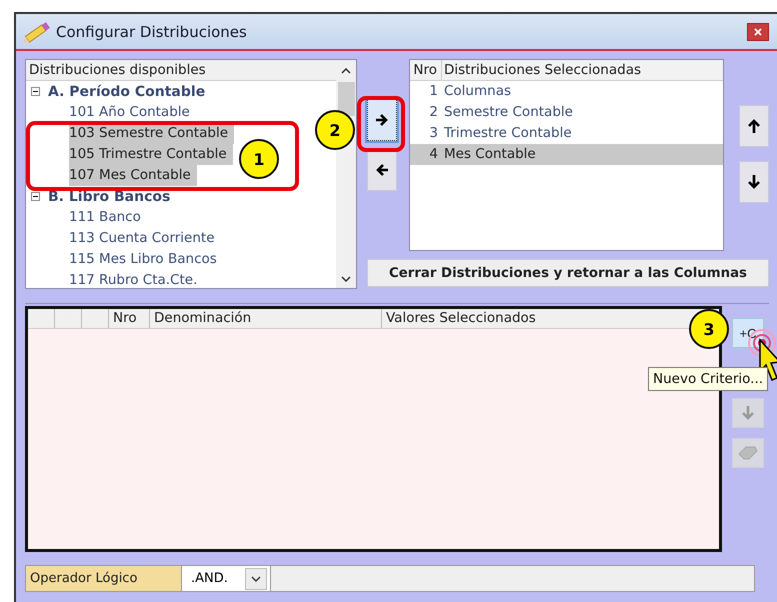 This screenshot has width=777, height=602. What do you see at coordinates (508, 112) in the screenshot?
I see `row-label: Semestre Contable` at bounding box center [508, 112].